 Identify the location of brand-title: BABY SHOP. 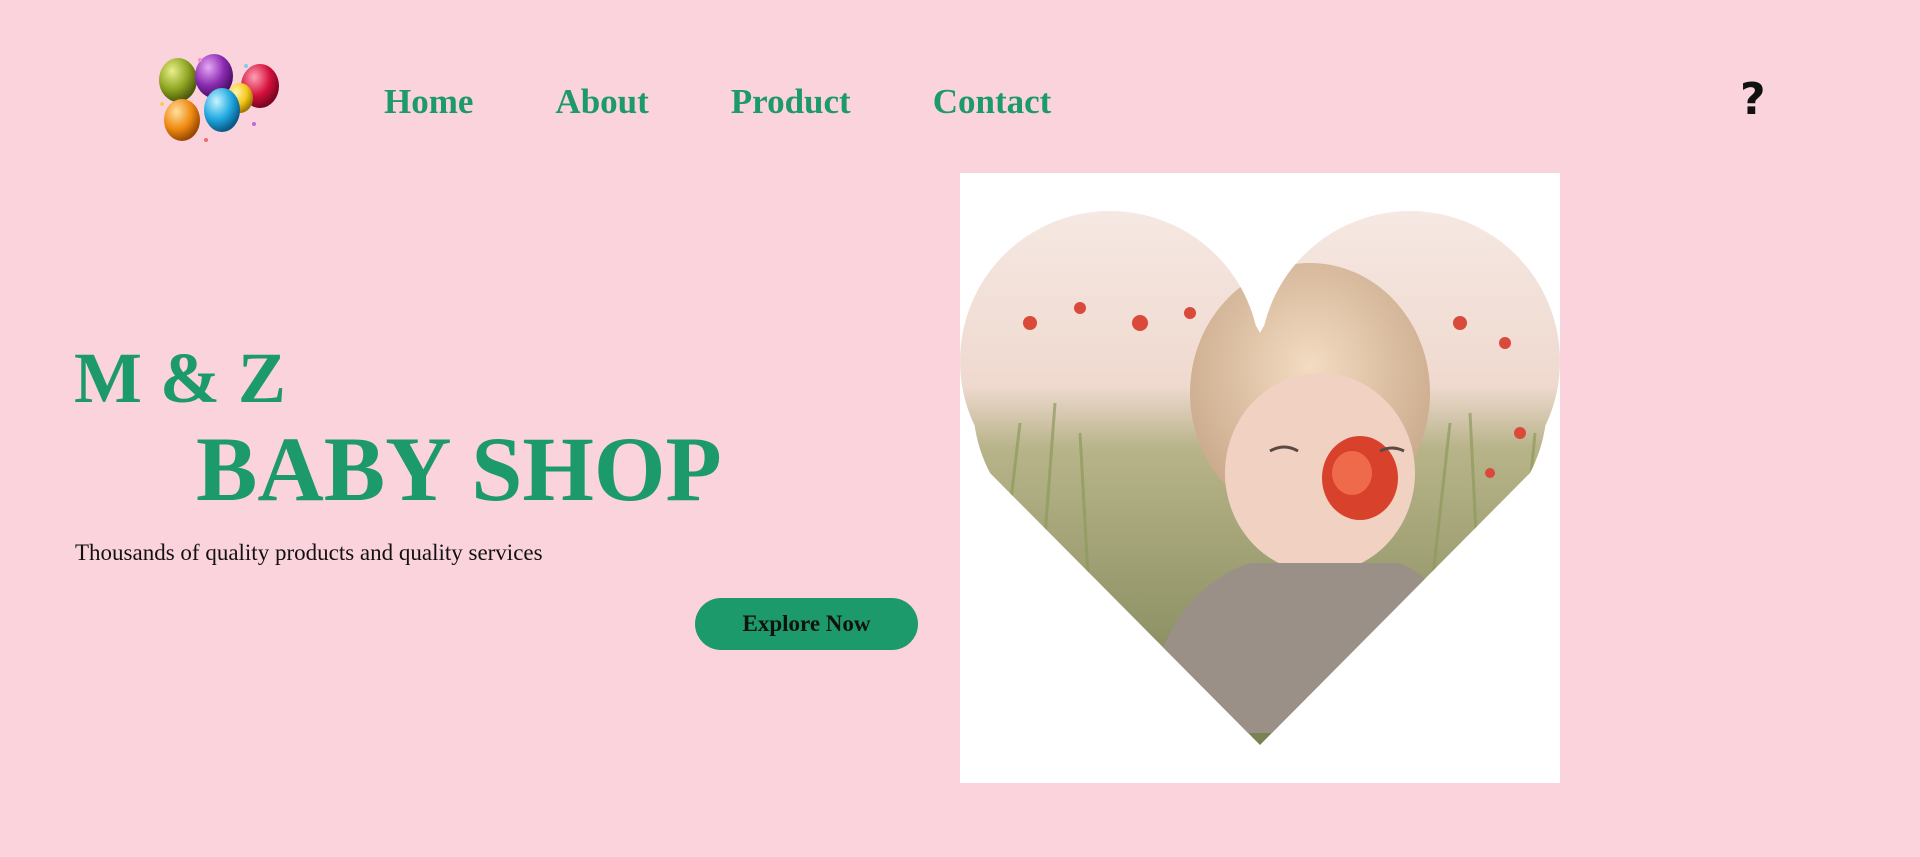
(459, 469).